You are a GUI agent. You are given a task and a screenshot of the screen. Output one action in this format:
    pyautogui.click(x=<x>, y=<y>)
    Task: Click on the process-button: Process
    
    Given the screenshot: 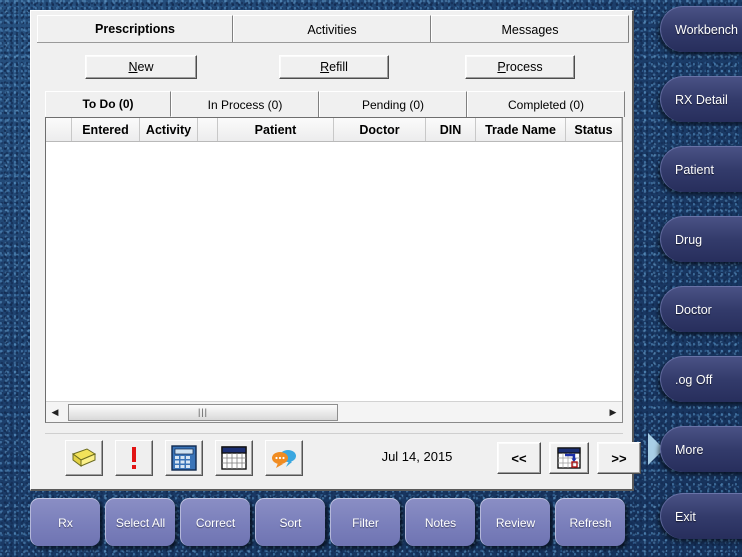 What is the action you would take?
    pyautogui.click(x=520, y=67)
    